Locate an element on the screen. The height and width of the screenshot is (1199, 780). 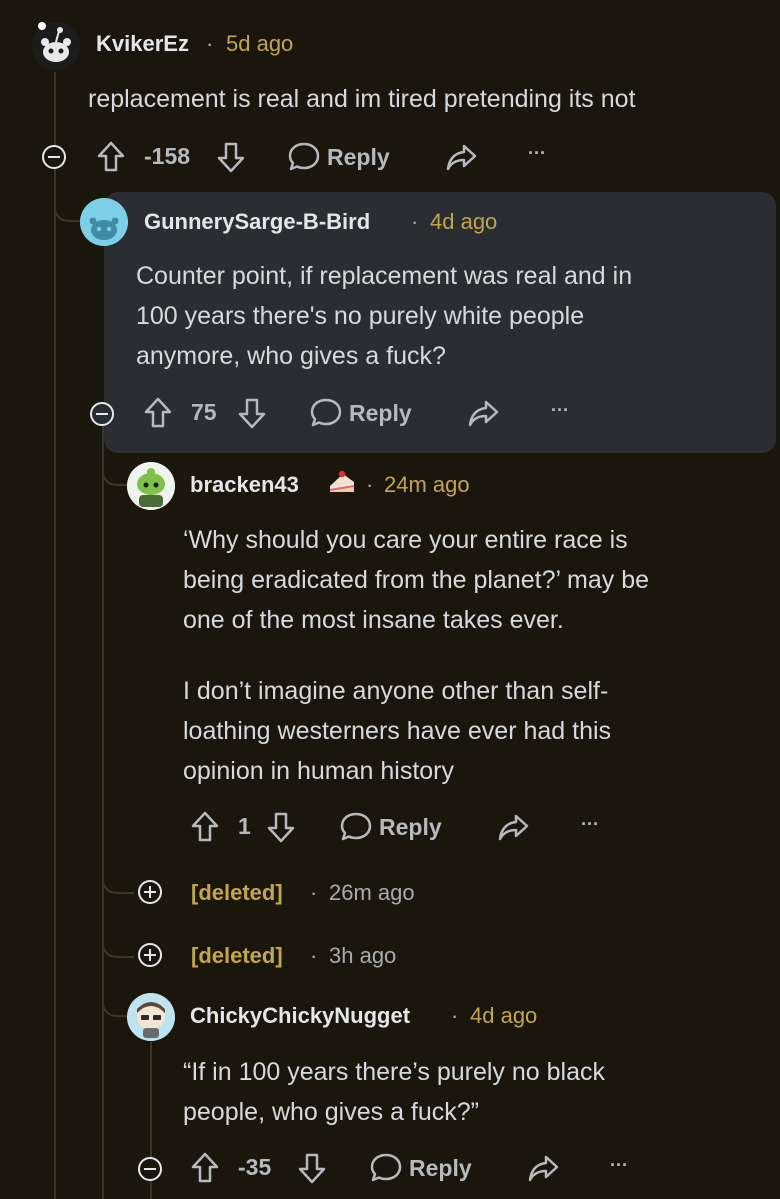
score: -158 is located at coordinates (167, 156).